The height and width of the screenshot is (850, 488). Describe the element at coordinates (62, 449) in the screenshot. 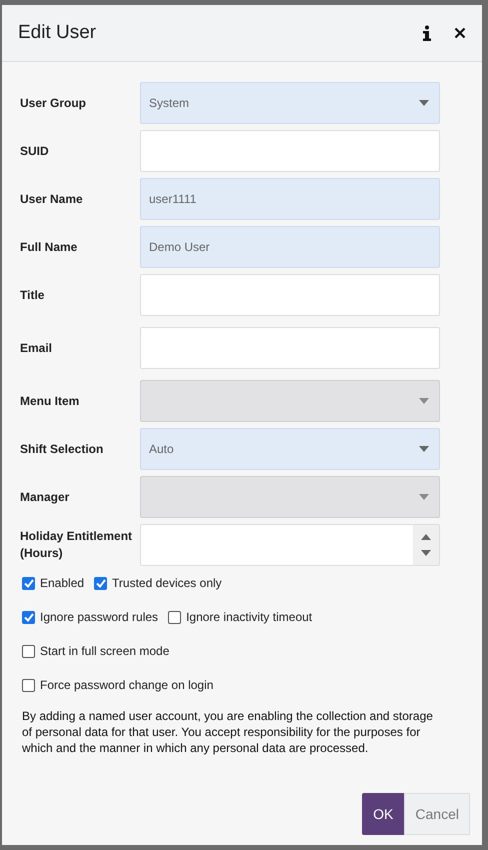

I see `field-label: Shift Selection` at that location.